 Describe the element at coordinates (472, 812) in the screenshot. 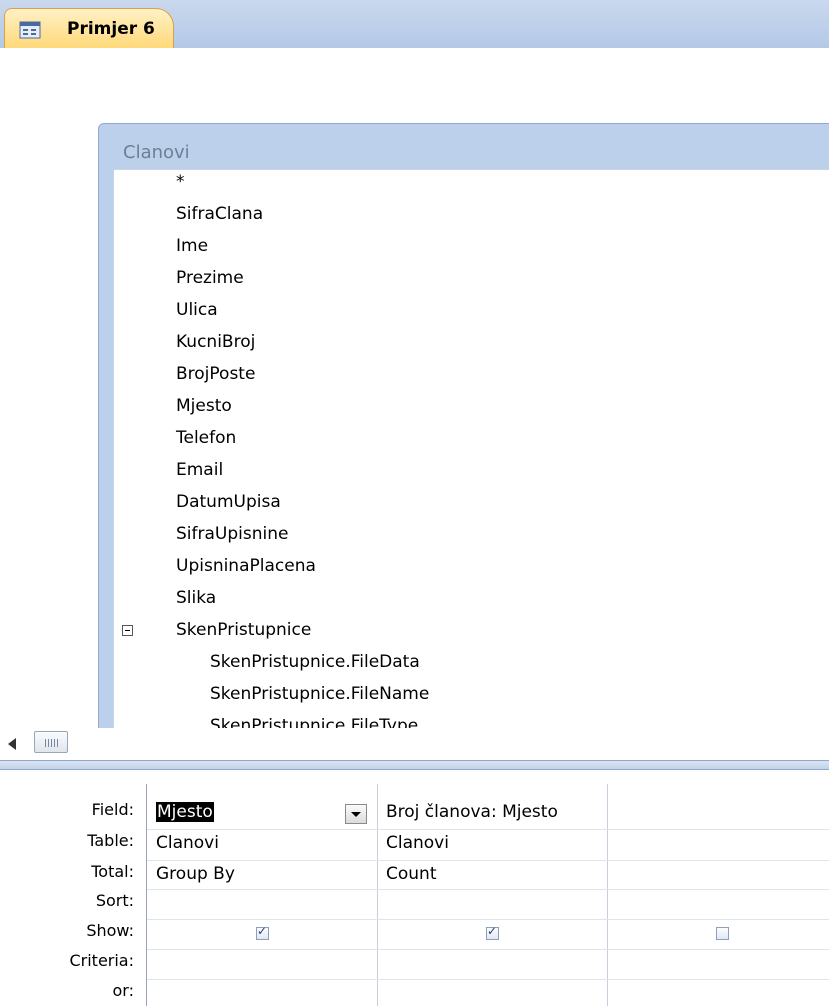

I see `grid-field-cell: Broj članova: Mjesto` at that location.